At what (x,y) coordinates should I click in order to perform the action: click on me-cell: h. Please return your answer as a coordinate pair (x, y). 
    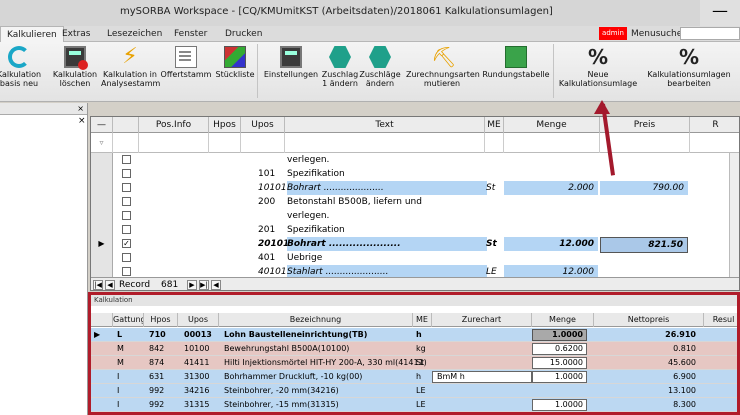
    Looking at the image, I should click on (419, 376).